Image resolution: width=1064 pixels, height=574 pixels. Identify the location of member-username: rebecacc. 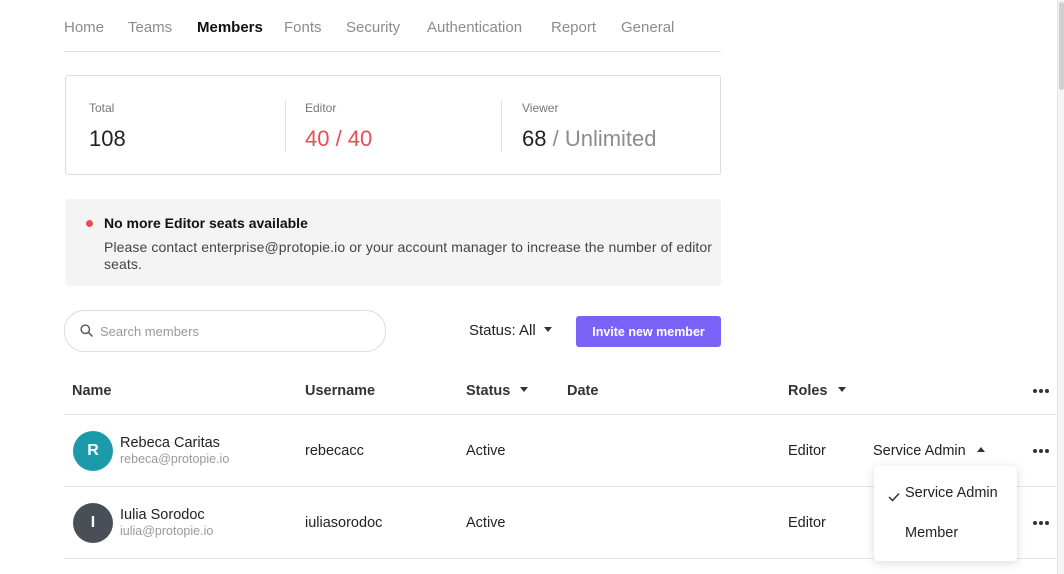
(334, 451).